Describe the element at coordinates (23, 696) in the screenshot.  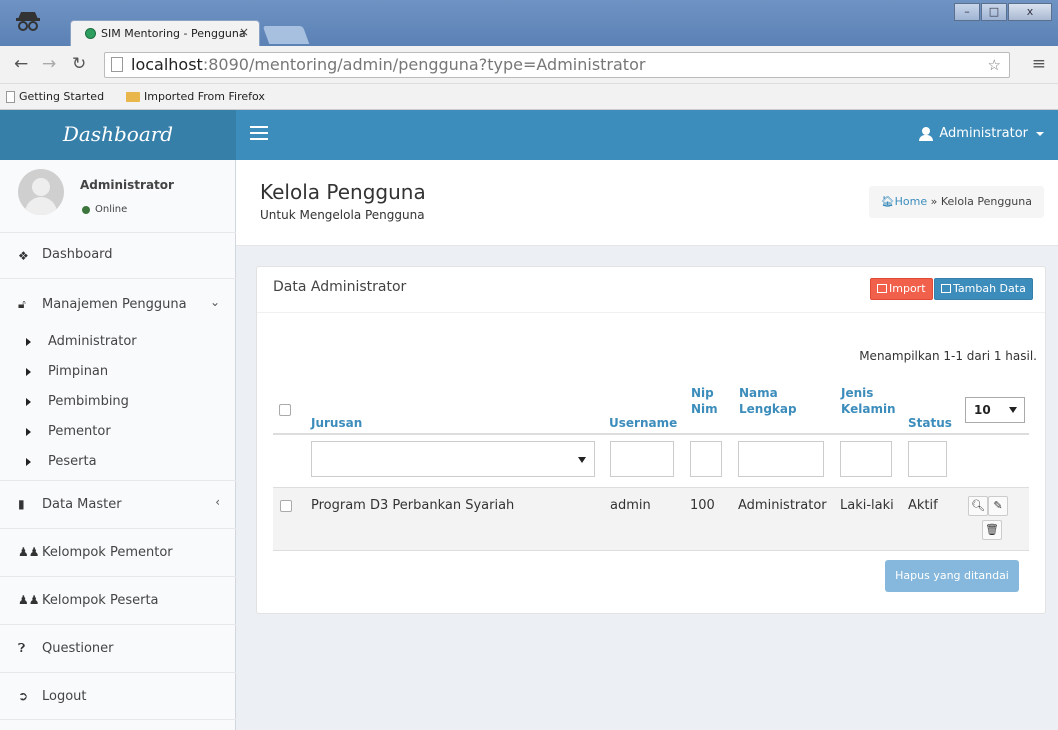
I see `sign-out-icon: ➲` at that location.